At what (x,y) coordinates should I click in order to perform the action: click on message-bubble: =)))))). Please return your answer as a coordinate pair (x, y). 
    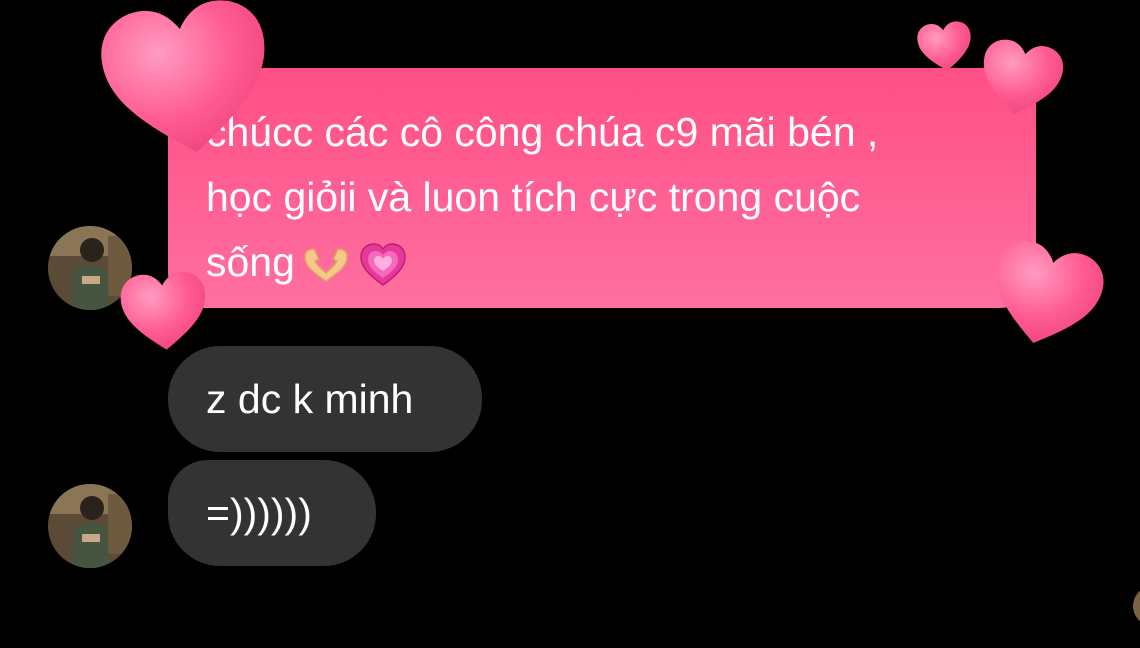
    Looking at the image, I should click on (272, 513).